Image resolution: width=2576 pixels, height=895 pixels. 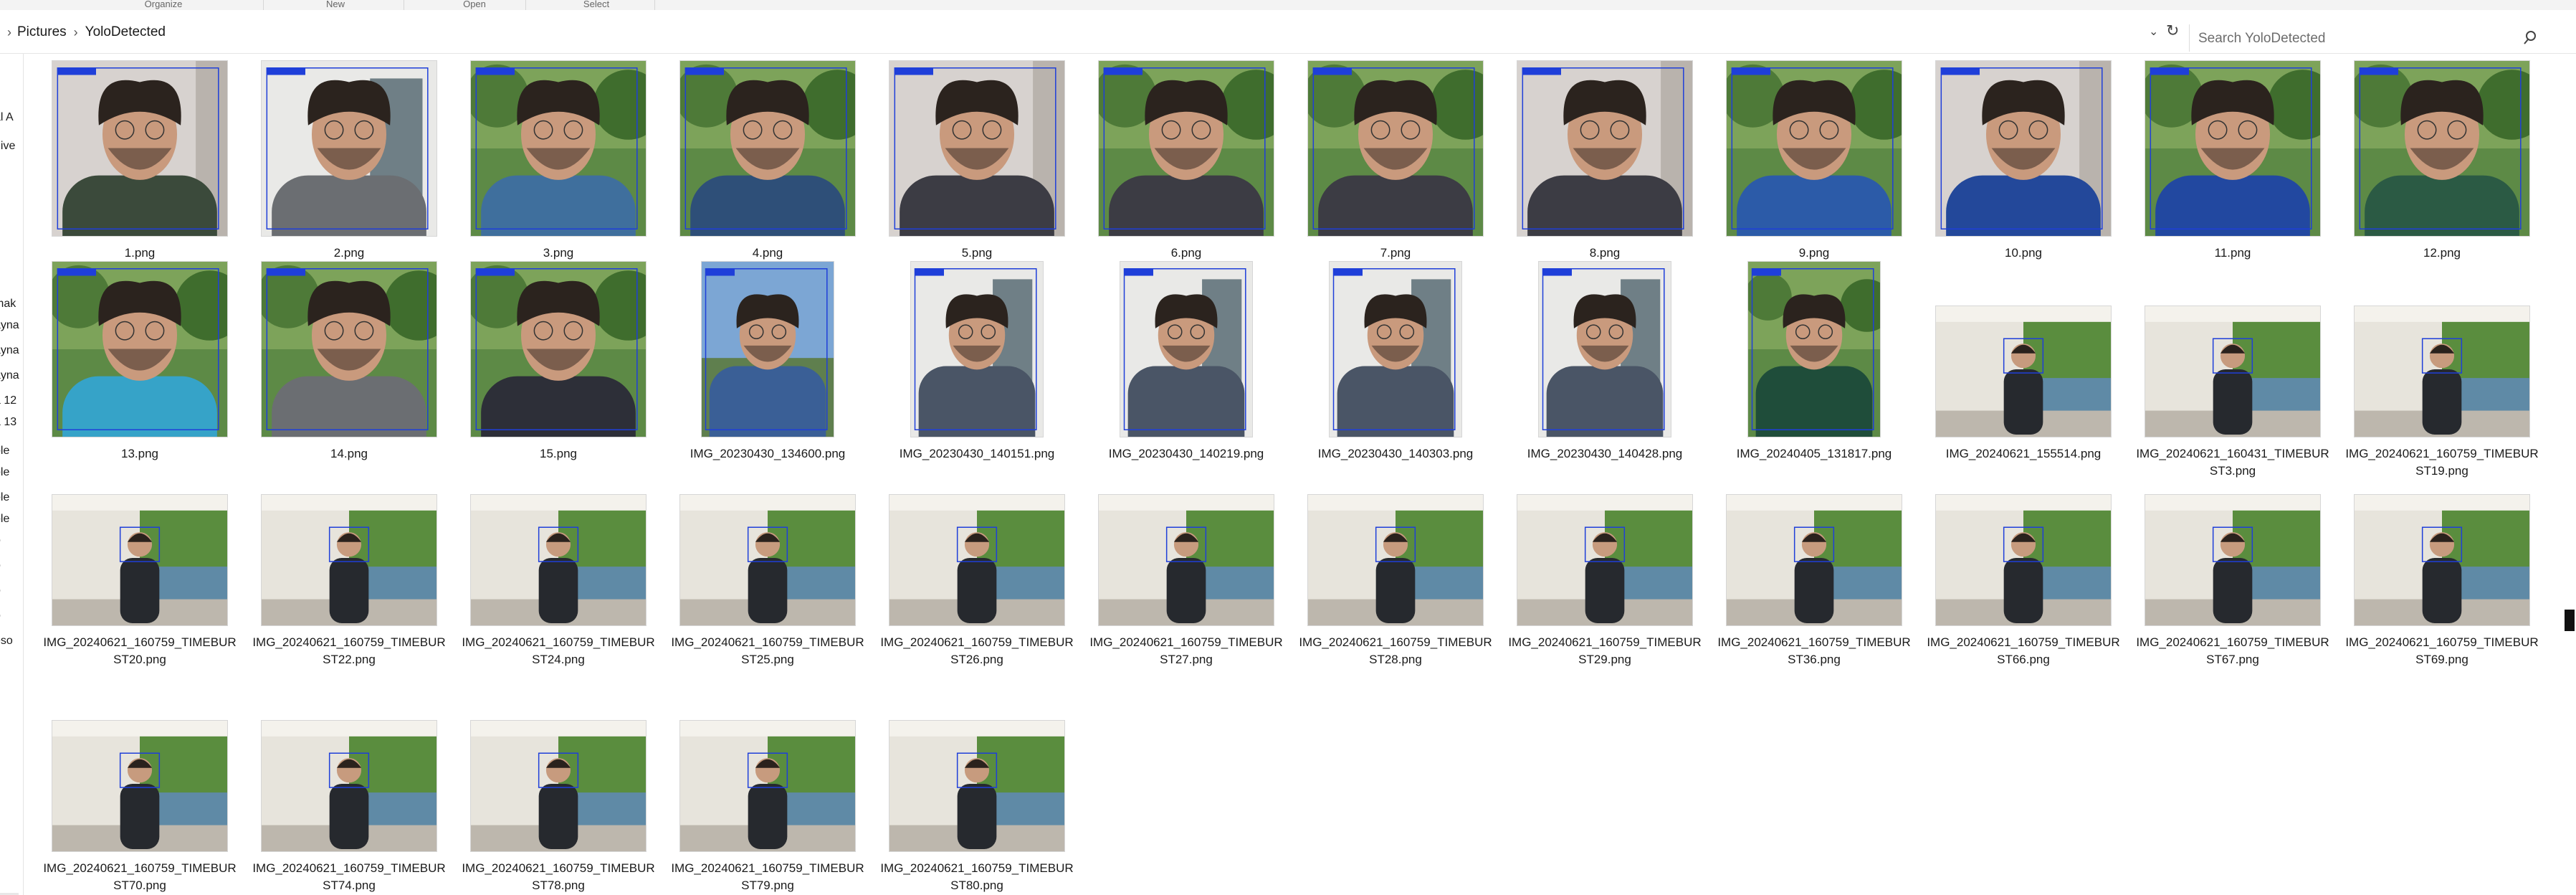 What do you see at coordinates (1814, 454) in the screenshot?
I see `file-name: IMG_20240405_131817.png` at bounding box center [1814, 454].